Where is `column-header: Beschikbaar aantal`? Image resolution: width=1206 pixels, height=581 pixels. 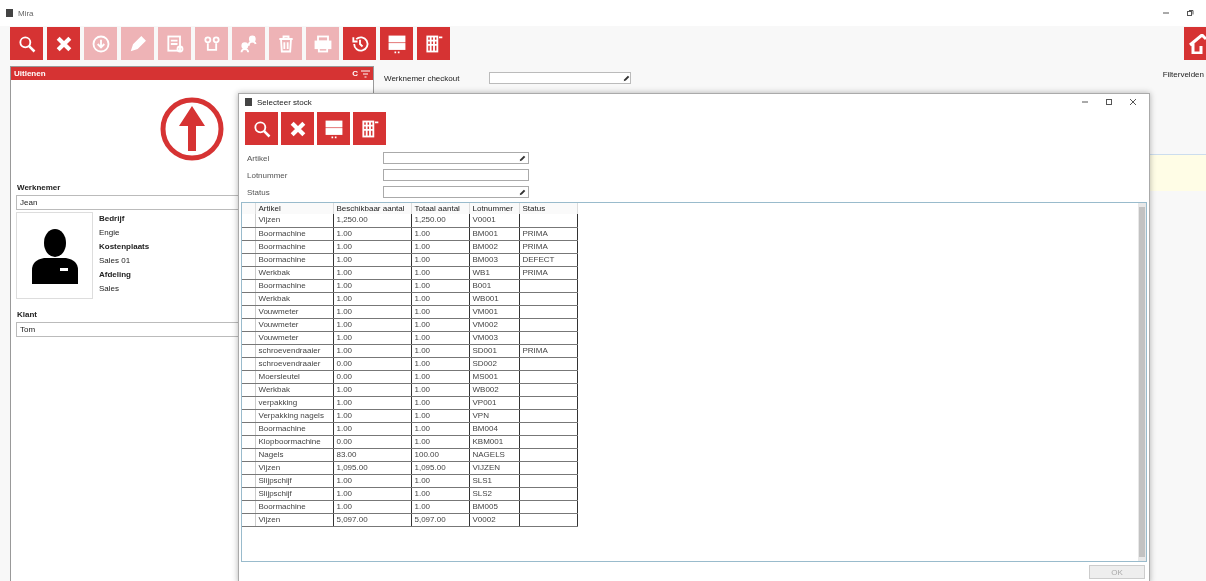
column-header: Beschikbaar aantal is located at coordinates (372, 208).